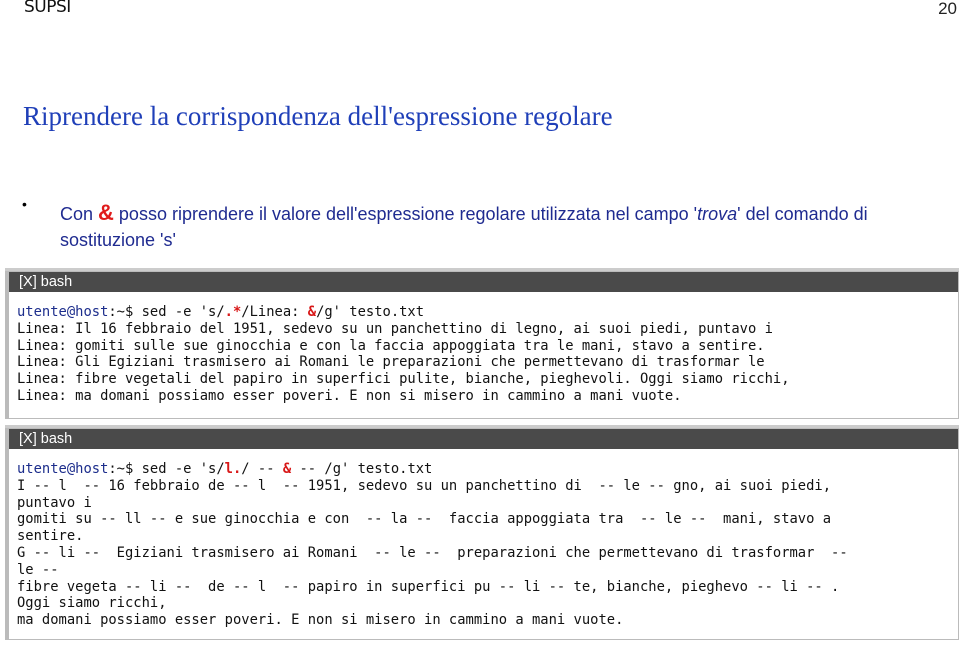 The width and height of the screenshot is (959, 653). What do you see at coordinates (947, 9) in the screenshot?
I see `page-number: 20` at bounding box center [947, 9].